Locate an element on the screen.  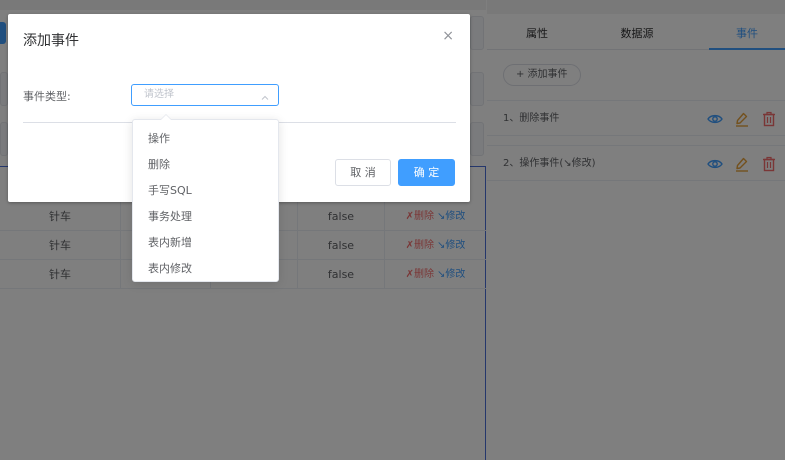
event-type-label: 事件类型: is located at coordinates (47, 96).